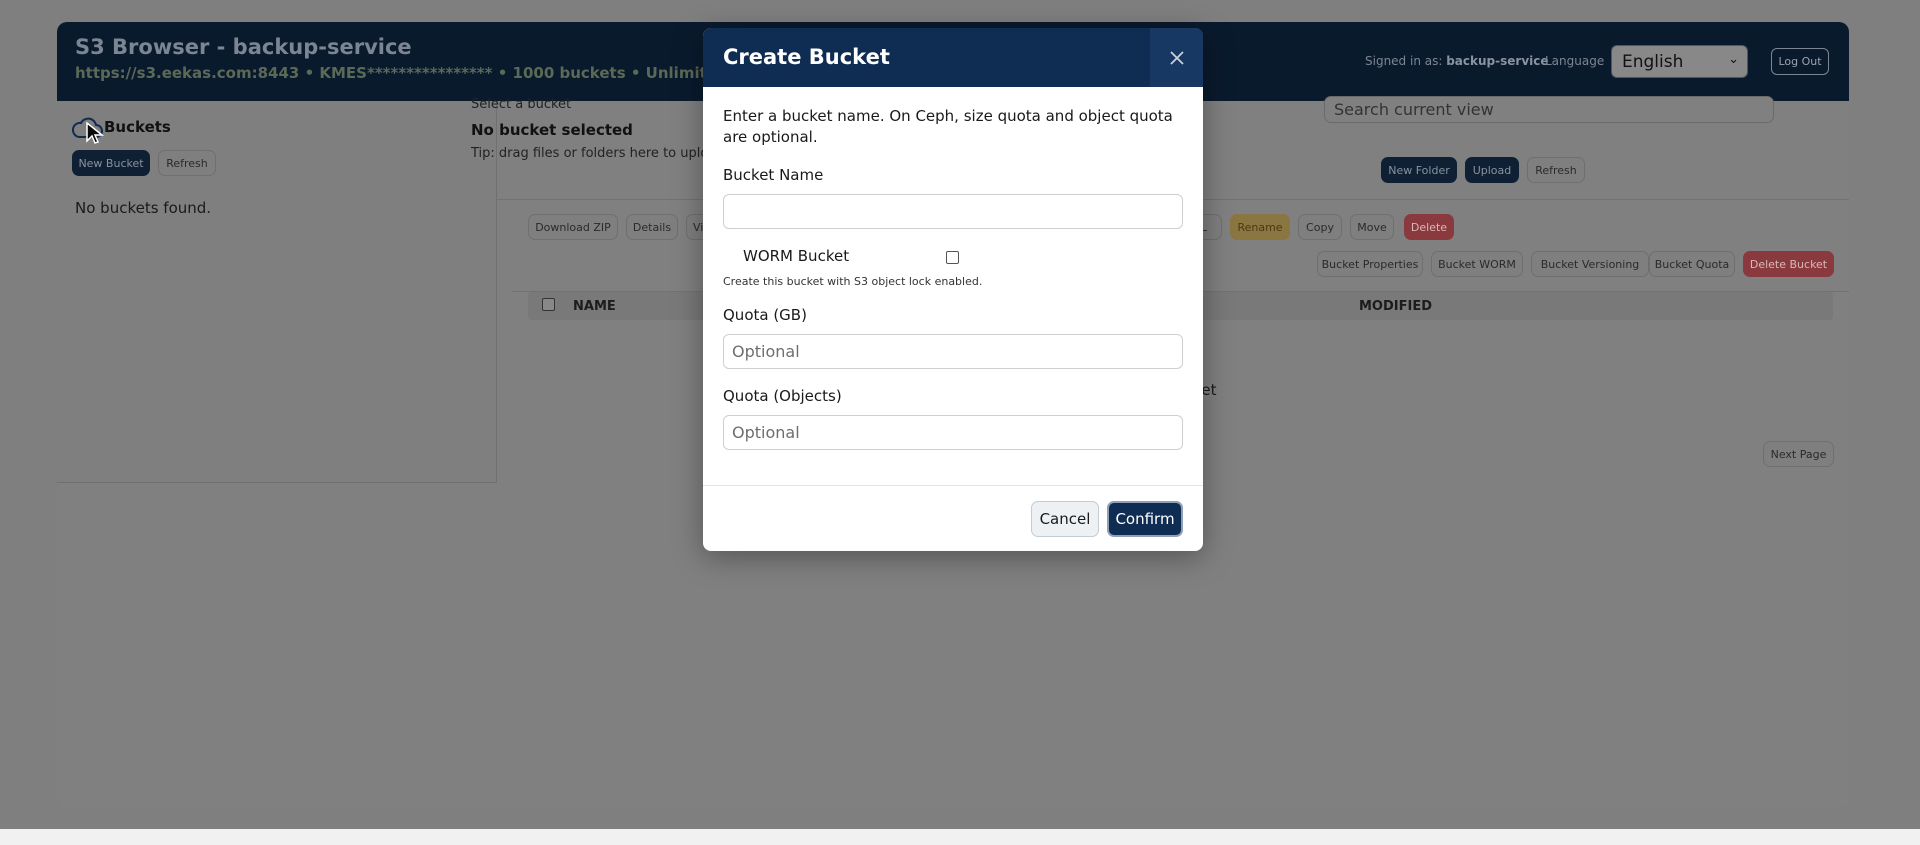 The image size is (1920, 845). I want to click on new-folder-button: New Folder, so click(1419, 170).